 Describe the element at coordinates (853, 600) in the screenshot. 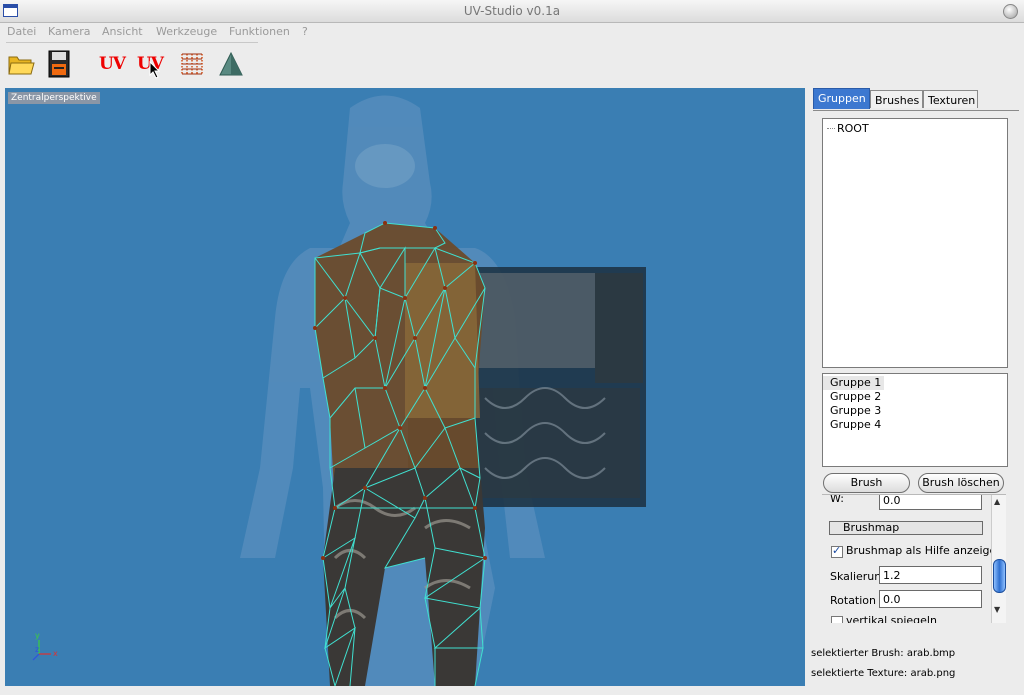

I see `rotation-label: Rotation` at that location.